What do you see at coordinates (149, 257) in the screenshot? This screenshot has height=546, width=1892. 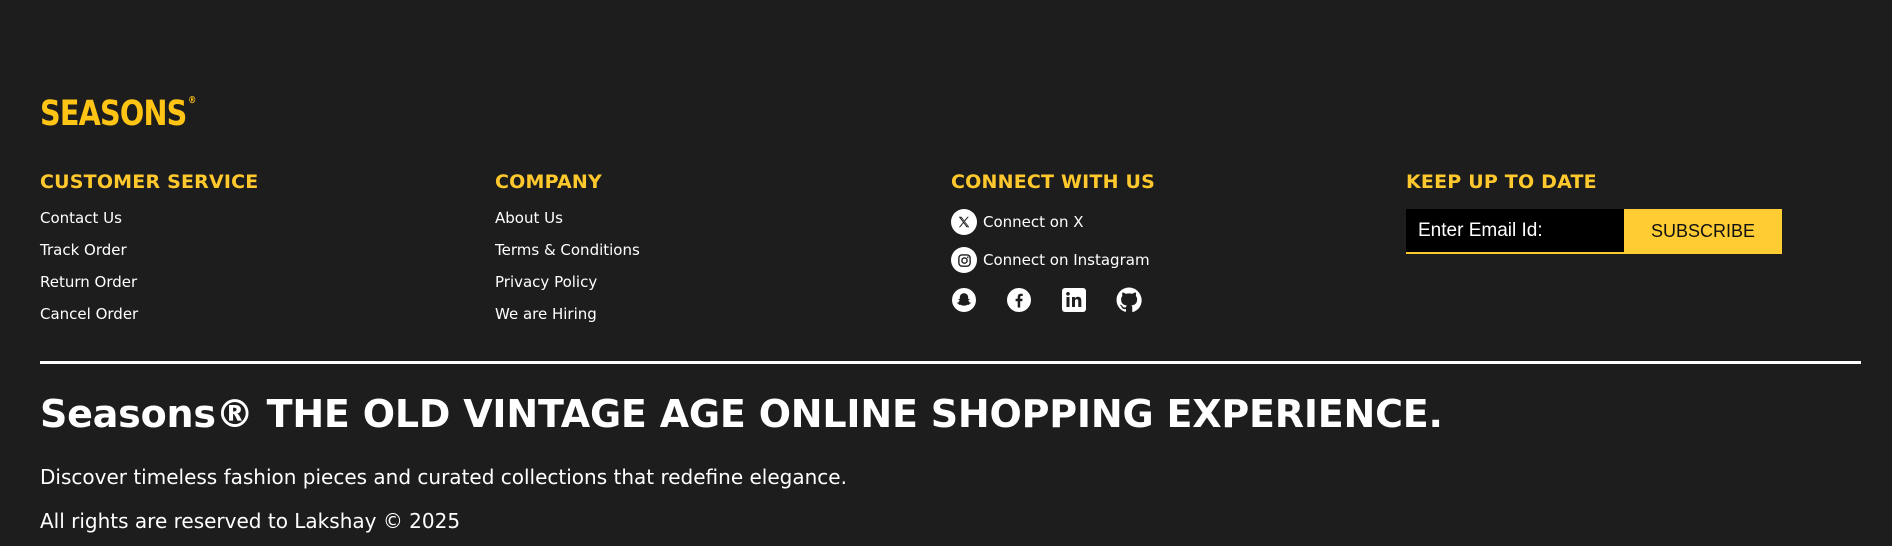 I see `track-order-link: Track Order` at bounding box center [149, 257].